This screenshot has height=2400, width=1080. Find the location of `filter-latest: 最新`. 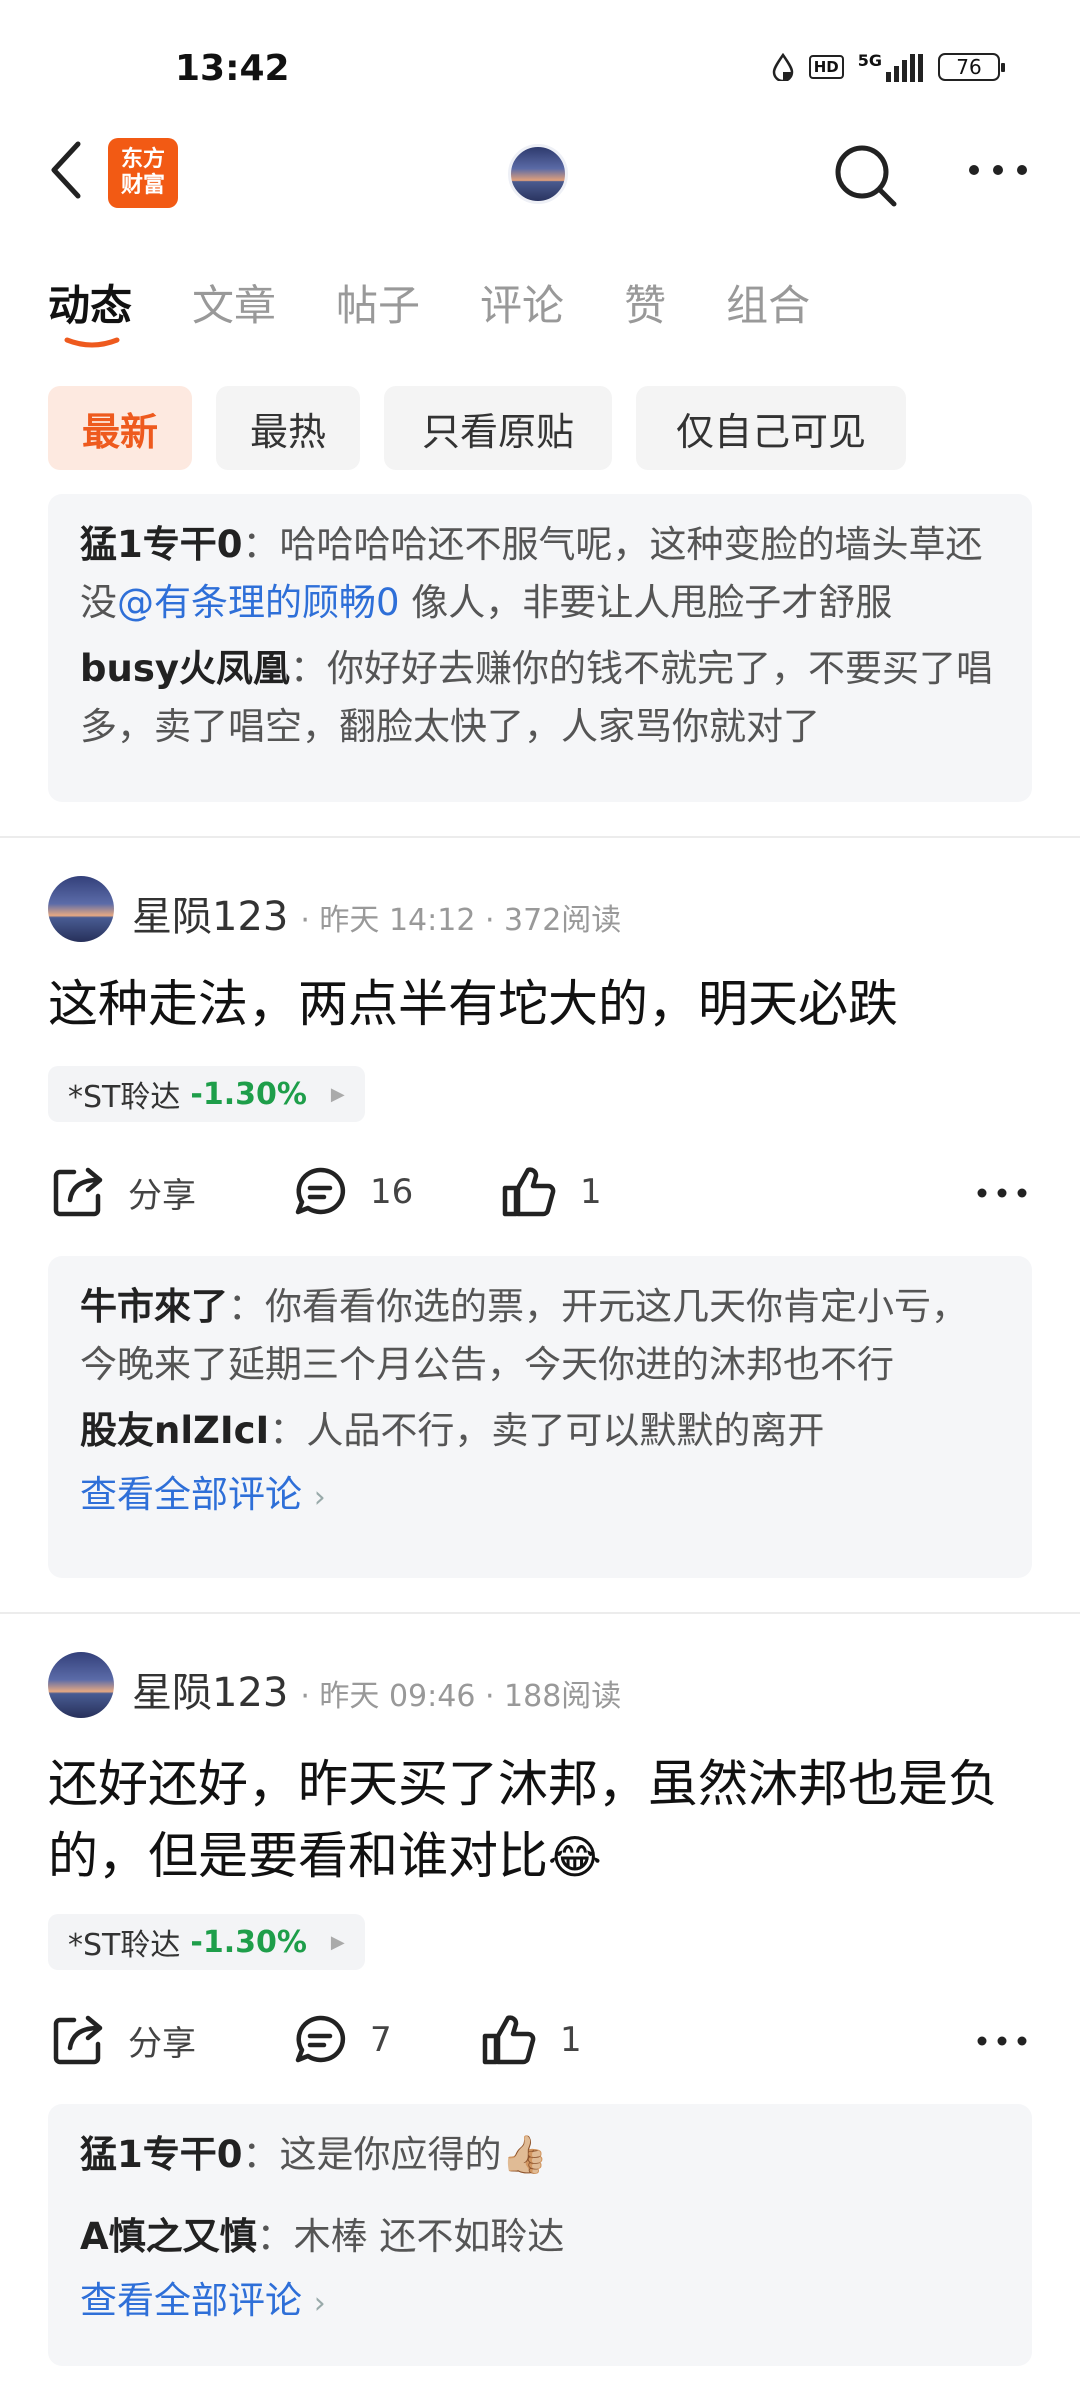

filter-latest: 最新 is located at coordinates (120, 428).